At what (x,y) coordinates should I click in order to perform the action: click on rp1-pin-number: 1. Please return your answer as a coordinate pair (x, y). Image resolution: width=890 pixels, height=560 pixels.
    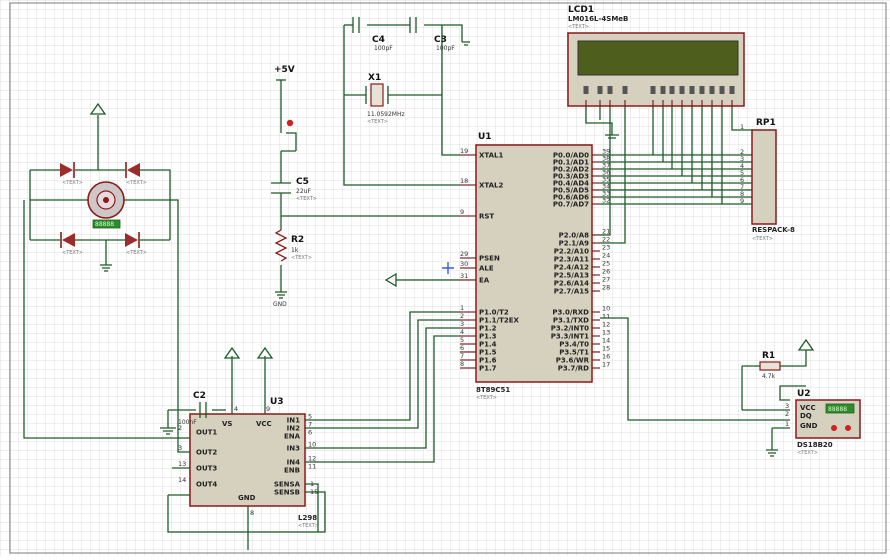
    Looking at the image, I should click on (742, 127).